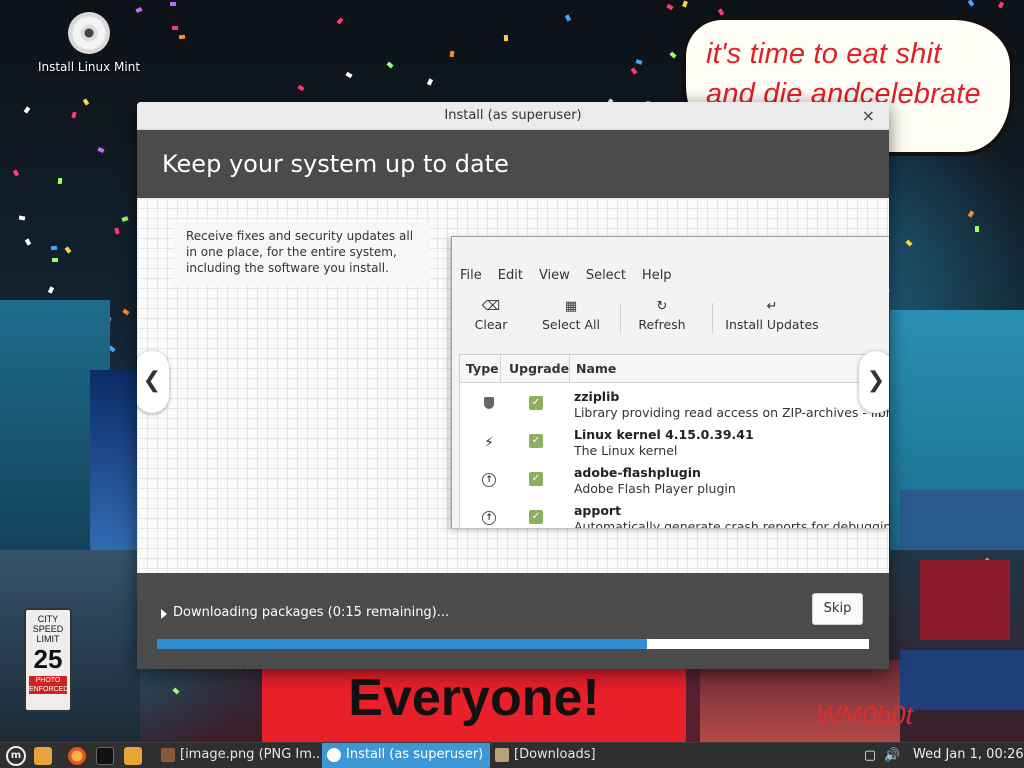 The height and width of the screenshot is (768, 1024). I want to click on close-icon: ×, so click(868, 115).